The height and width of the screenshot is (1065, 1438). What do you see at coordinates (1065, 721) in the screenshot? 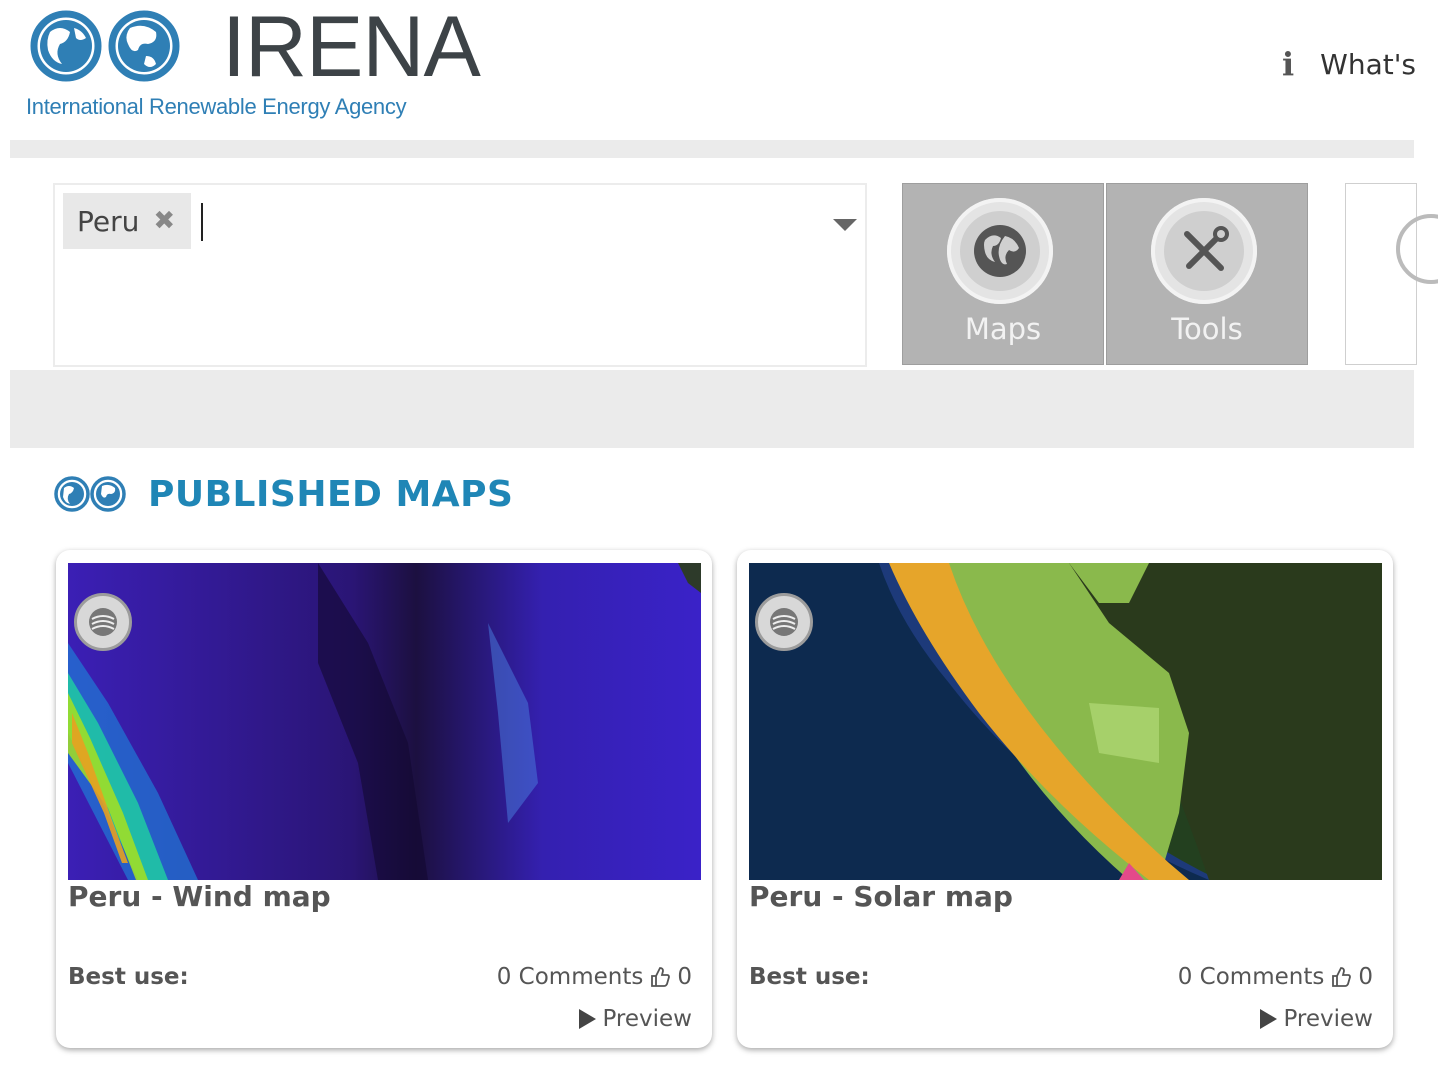
I see `solar-map-thumbnail` at bounding box center [1065, 721].